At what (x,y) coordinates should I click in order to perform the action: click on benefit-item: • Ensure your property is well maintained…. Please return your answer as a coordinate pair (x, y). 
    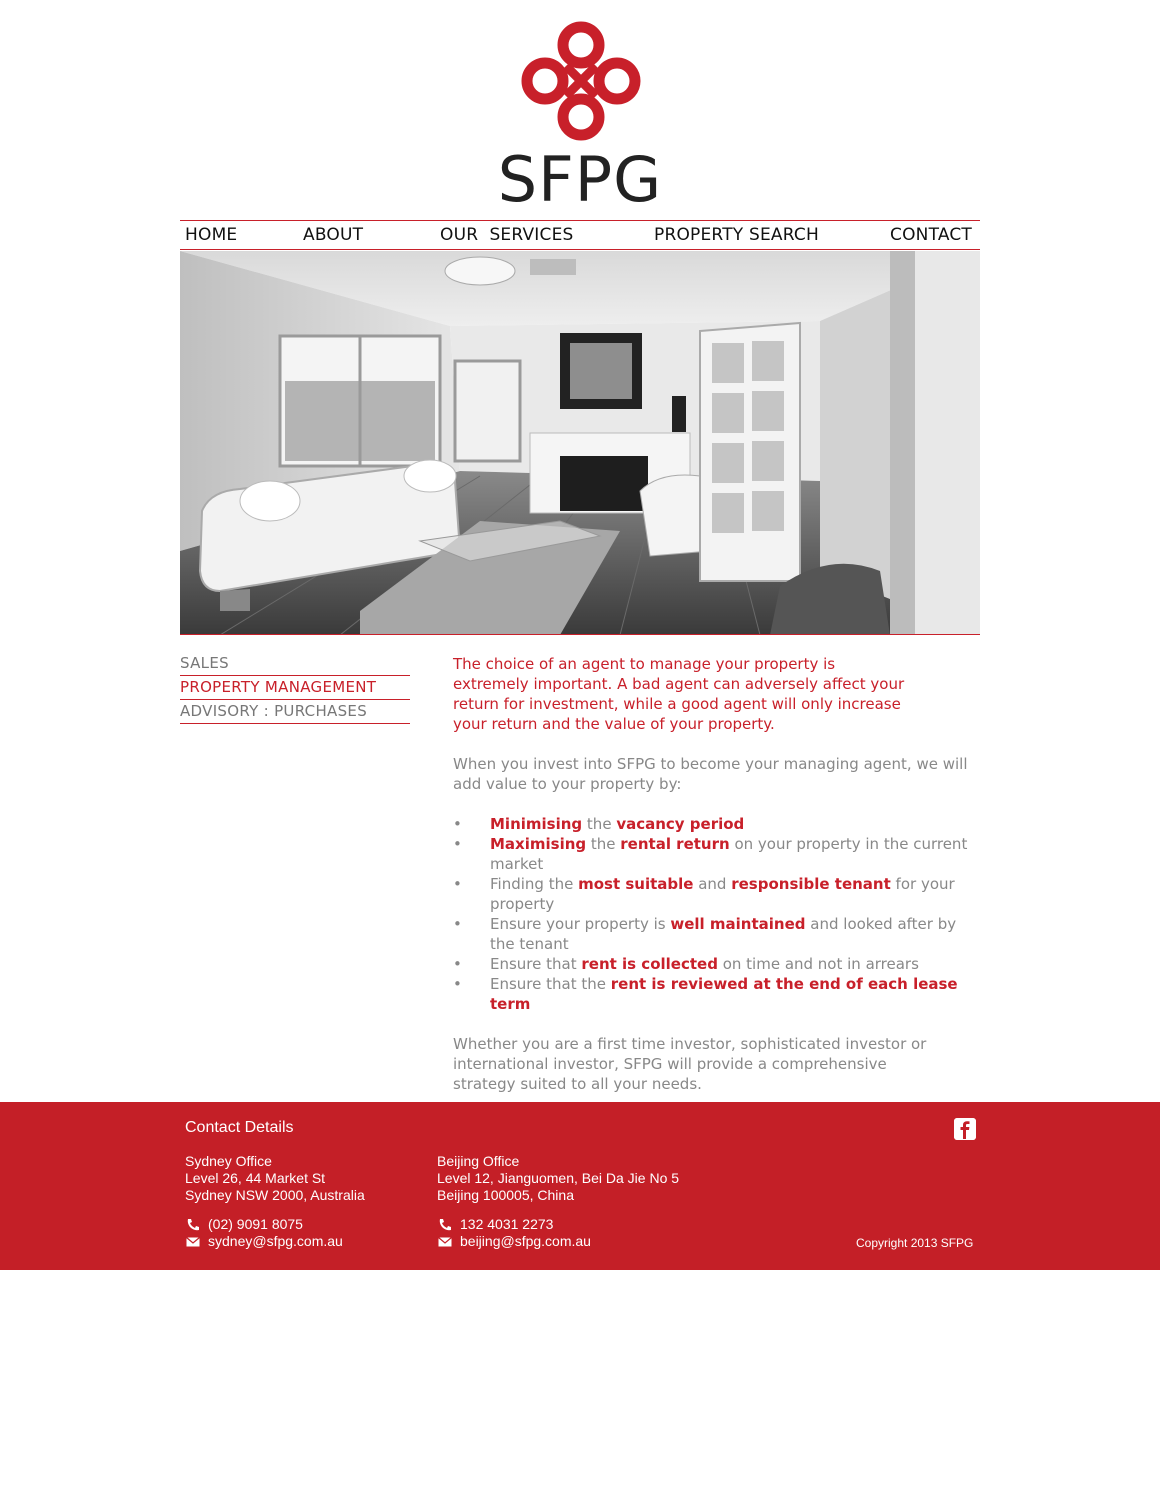
    Looking at the image, I should click on (713, 934).